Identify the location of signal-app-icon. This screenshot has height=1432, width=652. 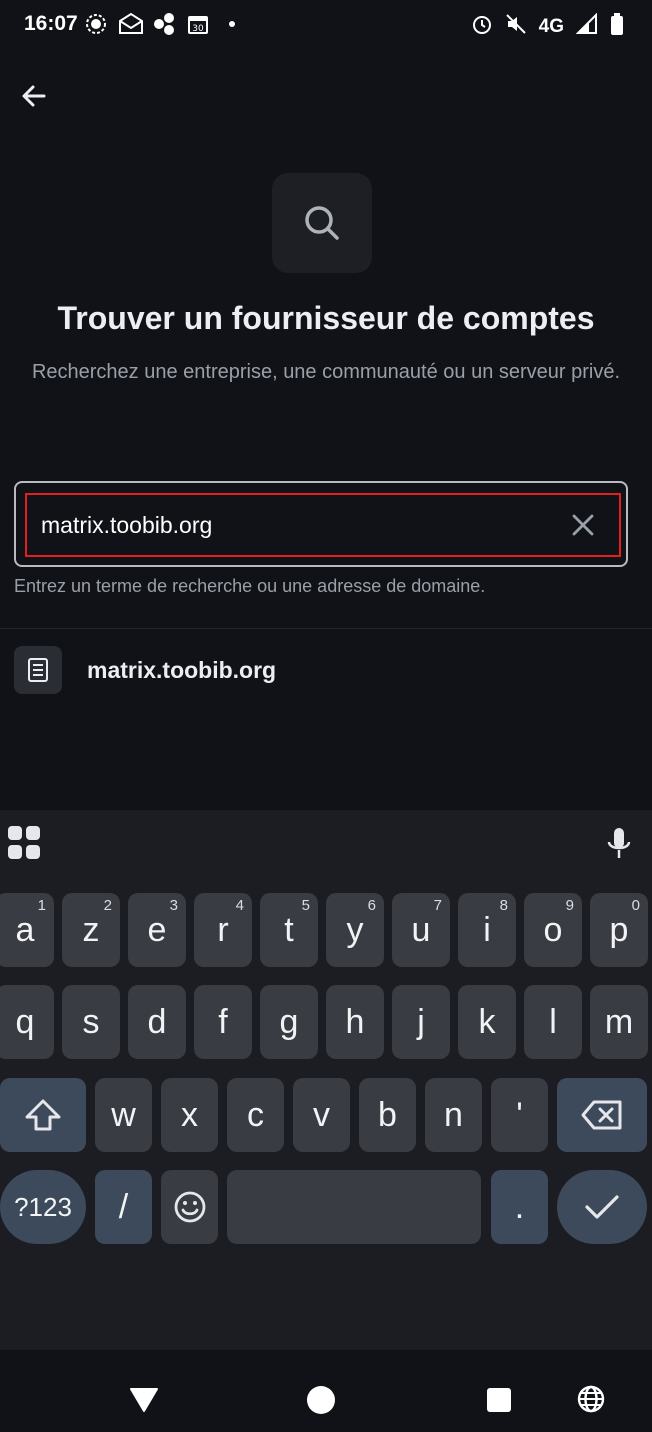
(96, 24).